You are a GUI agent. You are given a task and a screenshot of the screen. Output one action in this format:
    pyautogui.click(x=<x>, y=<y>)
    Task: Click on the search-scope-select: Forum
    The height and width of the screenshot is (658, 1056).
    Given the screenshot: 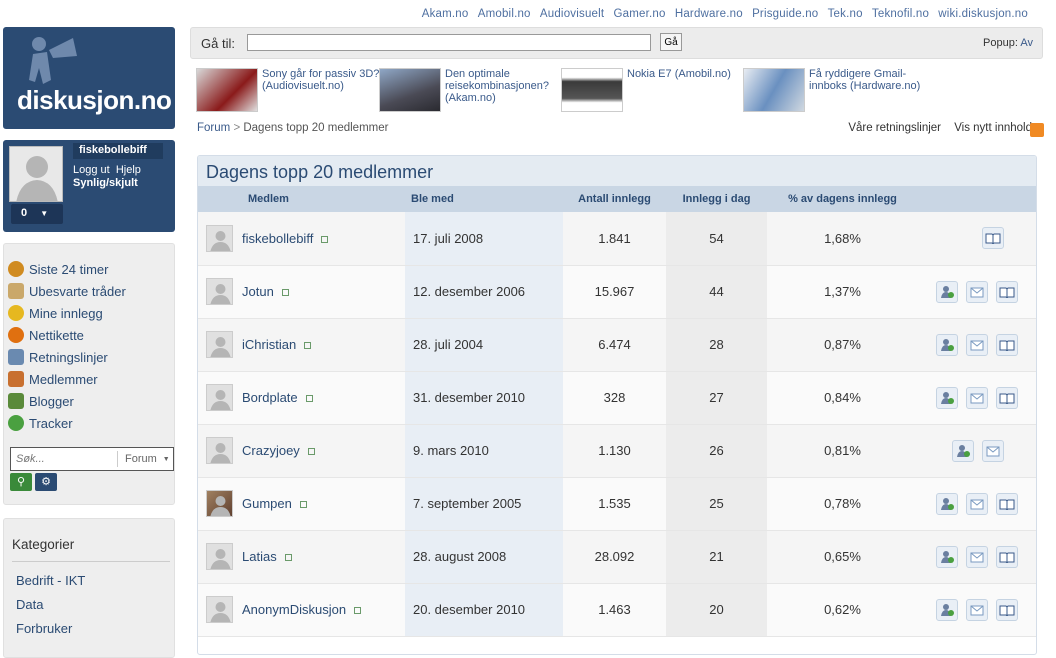 What is the action you would take?
    pyautogui.click(x=137, y=459)
    